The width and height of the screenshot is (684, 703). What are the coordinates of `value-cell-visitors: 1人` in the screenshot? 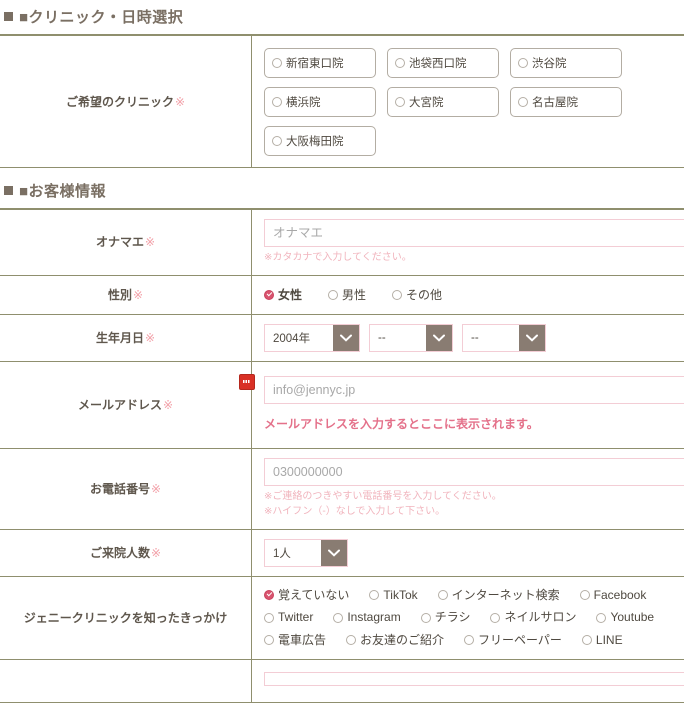 It's located at (468, 552).